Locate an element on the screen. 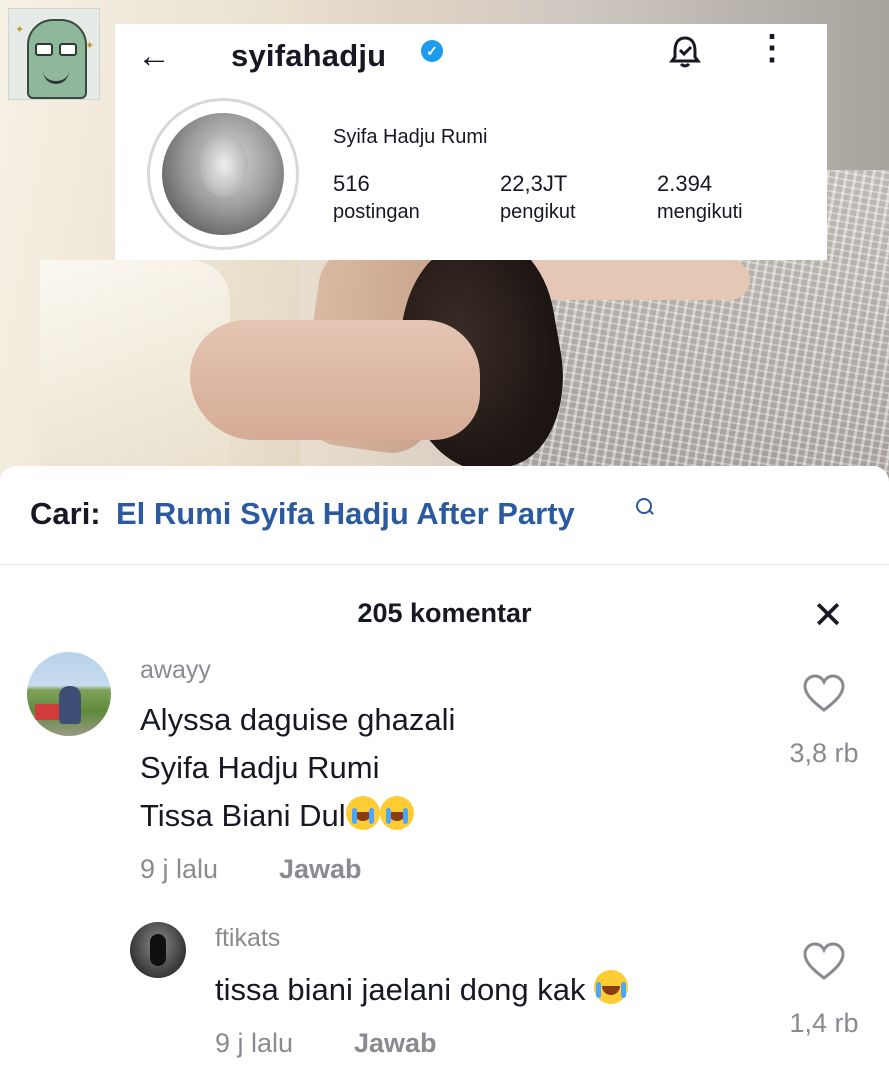 The width and height of the screenshot is (889, 1080). close-icon: ✕ is located at coordinates (828, 616).